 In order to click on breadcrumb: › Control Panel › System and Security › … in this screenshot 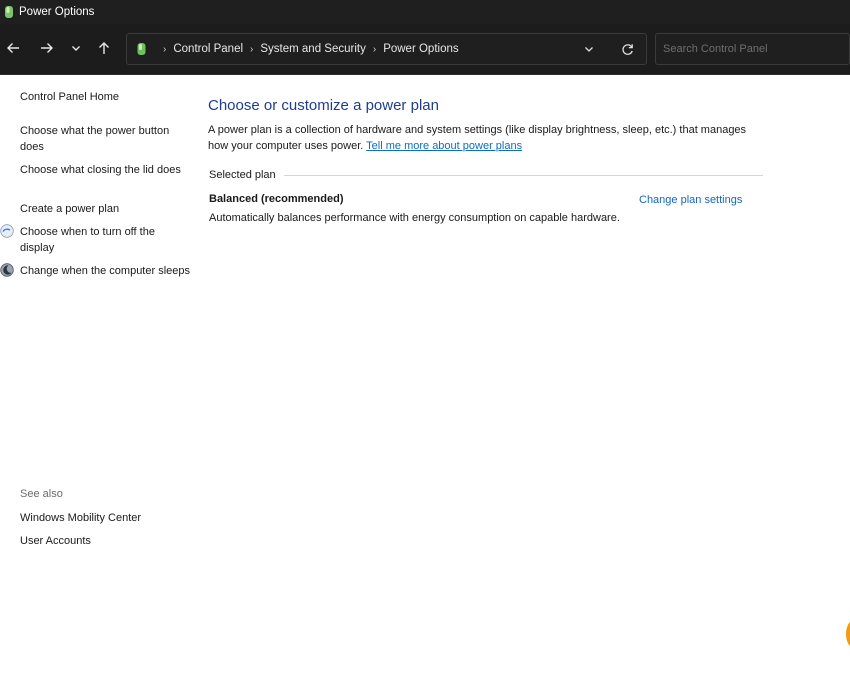, I will do `click(298, 49)`.